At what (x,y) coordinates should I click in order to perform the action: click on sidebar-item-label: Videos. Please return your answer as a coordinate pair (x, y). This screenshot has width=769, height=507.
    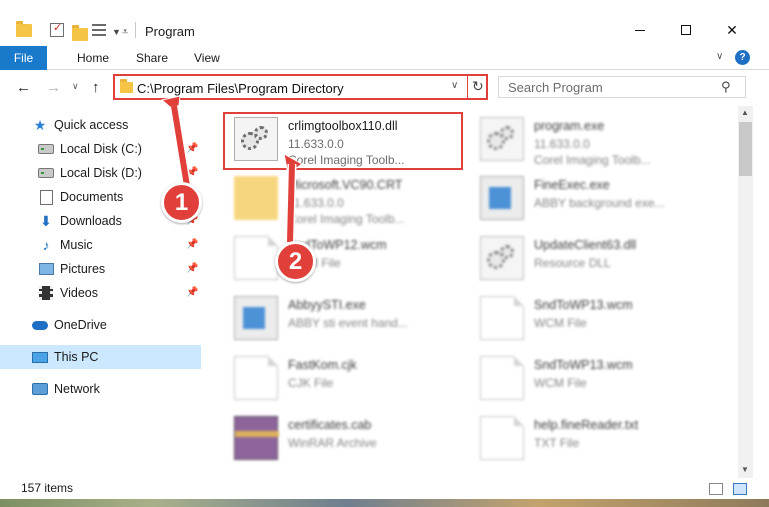
    Looking at the image, I should click on (79, 293).